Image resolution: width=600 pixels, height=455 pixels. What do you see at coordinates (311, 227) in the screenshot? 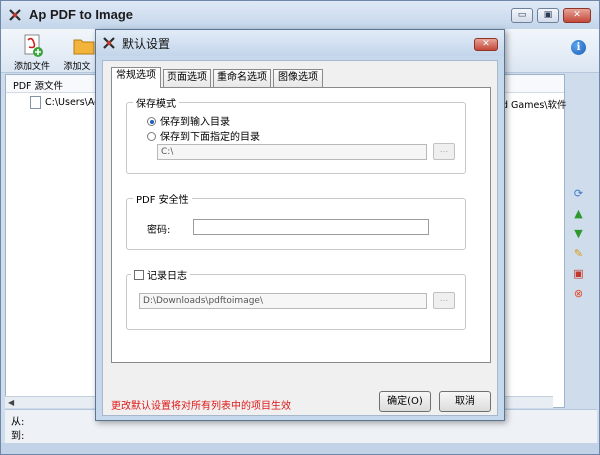
I see `password-field` at bounding box center [311, 227].